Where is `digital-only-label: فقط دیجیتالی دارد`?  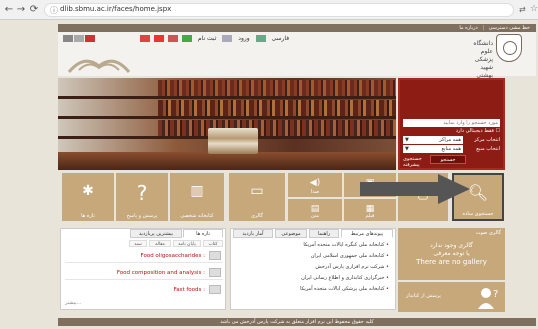 digital-only-label: فقط دیجیتالی دارد is located at coordinates (474, 131).